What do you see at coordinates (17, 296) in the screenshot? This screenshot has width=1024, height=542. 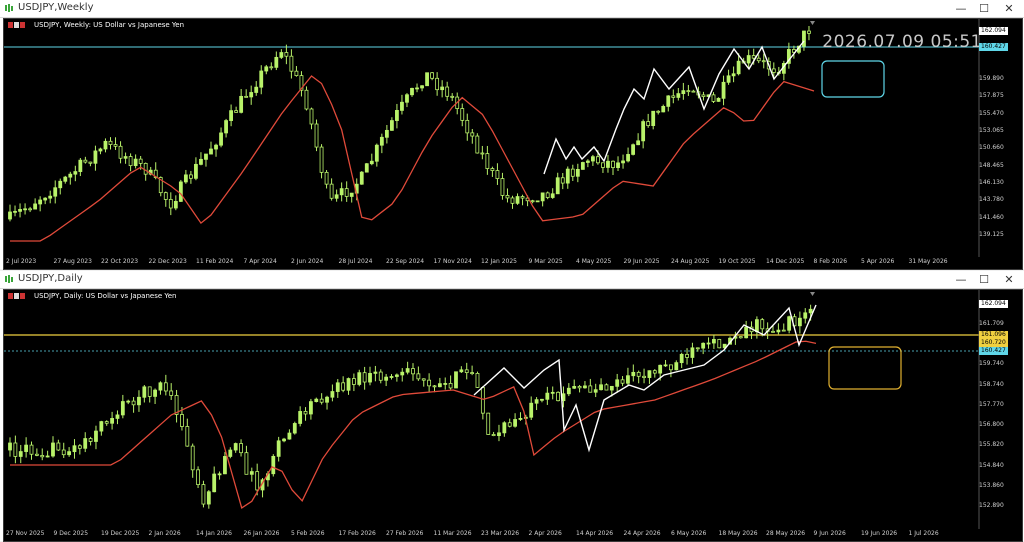 I see `symbol-flag-icon` at bounding box center [17, 296].